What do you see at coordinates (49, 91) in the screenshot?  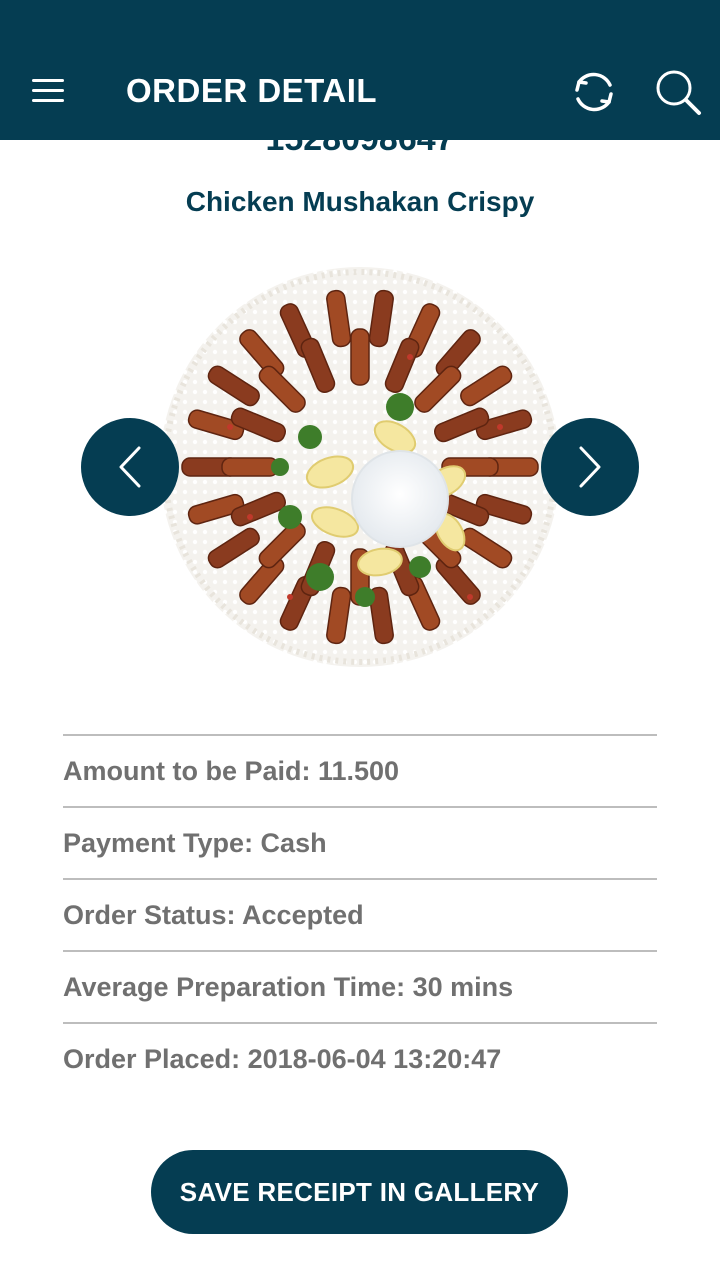 I see `menu-icon` at bounding box center [49, 91].